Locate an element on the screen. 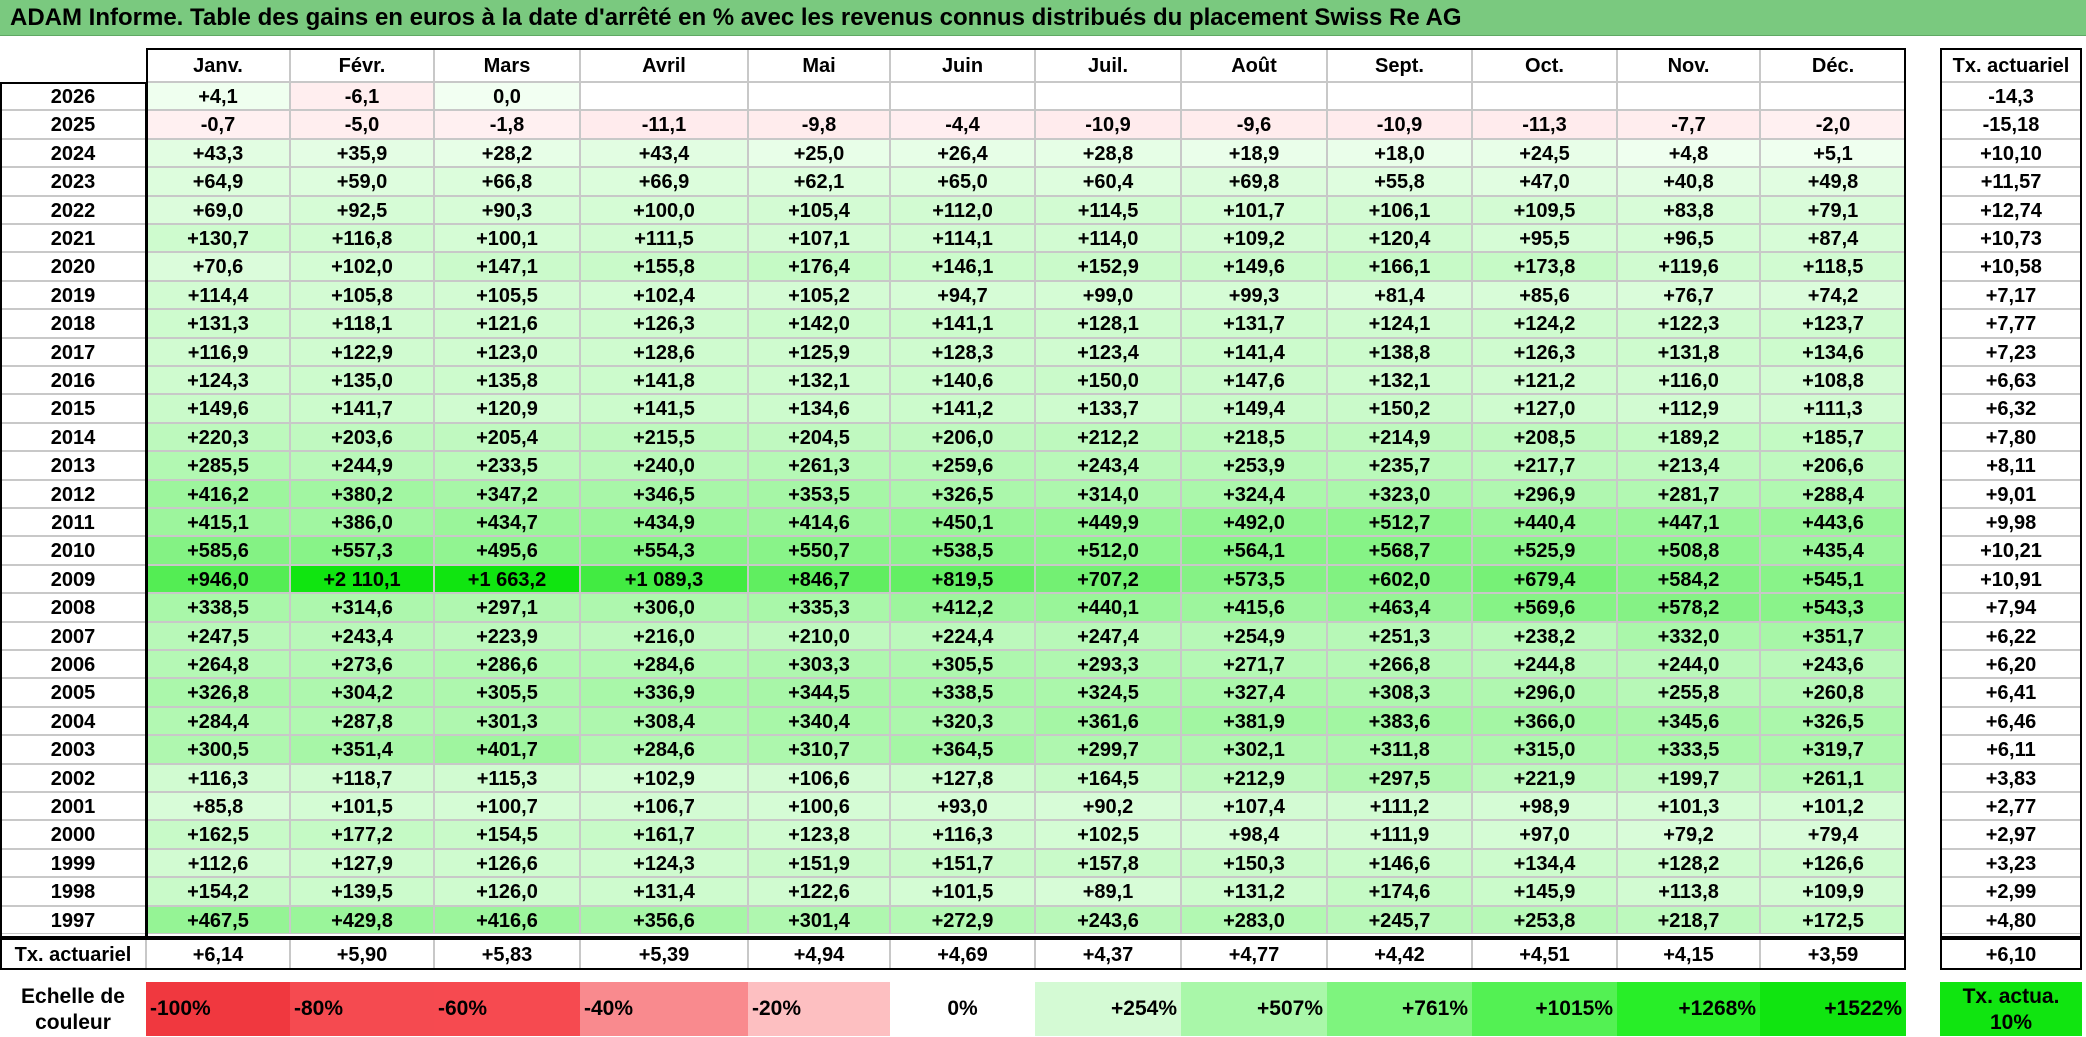 The image size is (2086, 1037). table-cell: +264,8 is located at coordinates (218, 664).